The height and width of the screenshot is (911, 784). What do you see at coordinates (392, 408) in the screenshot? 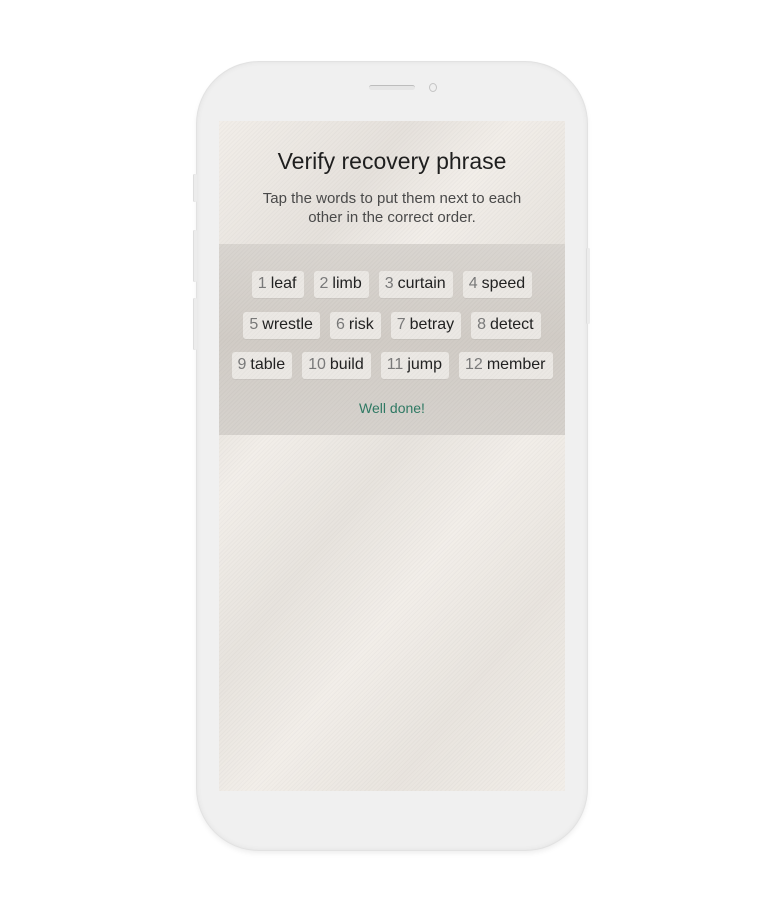
I see `success-message: Well done!` at bounding box center [392, 408].